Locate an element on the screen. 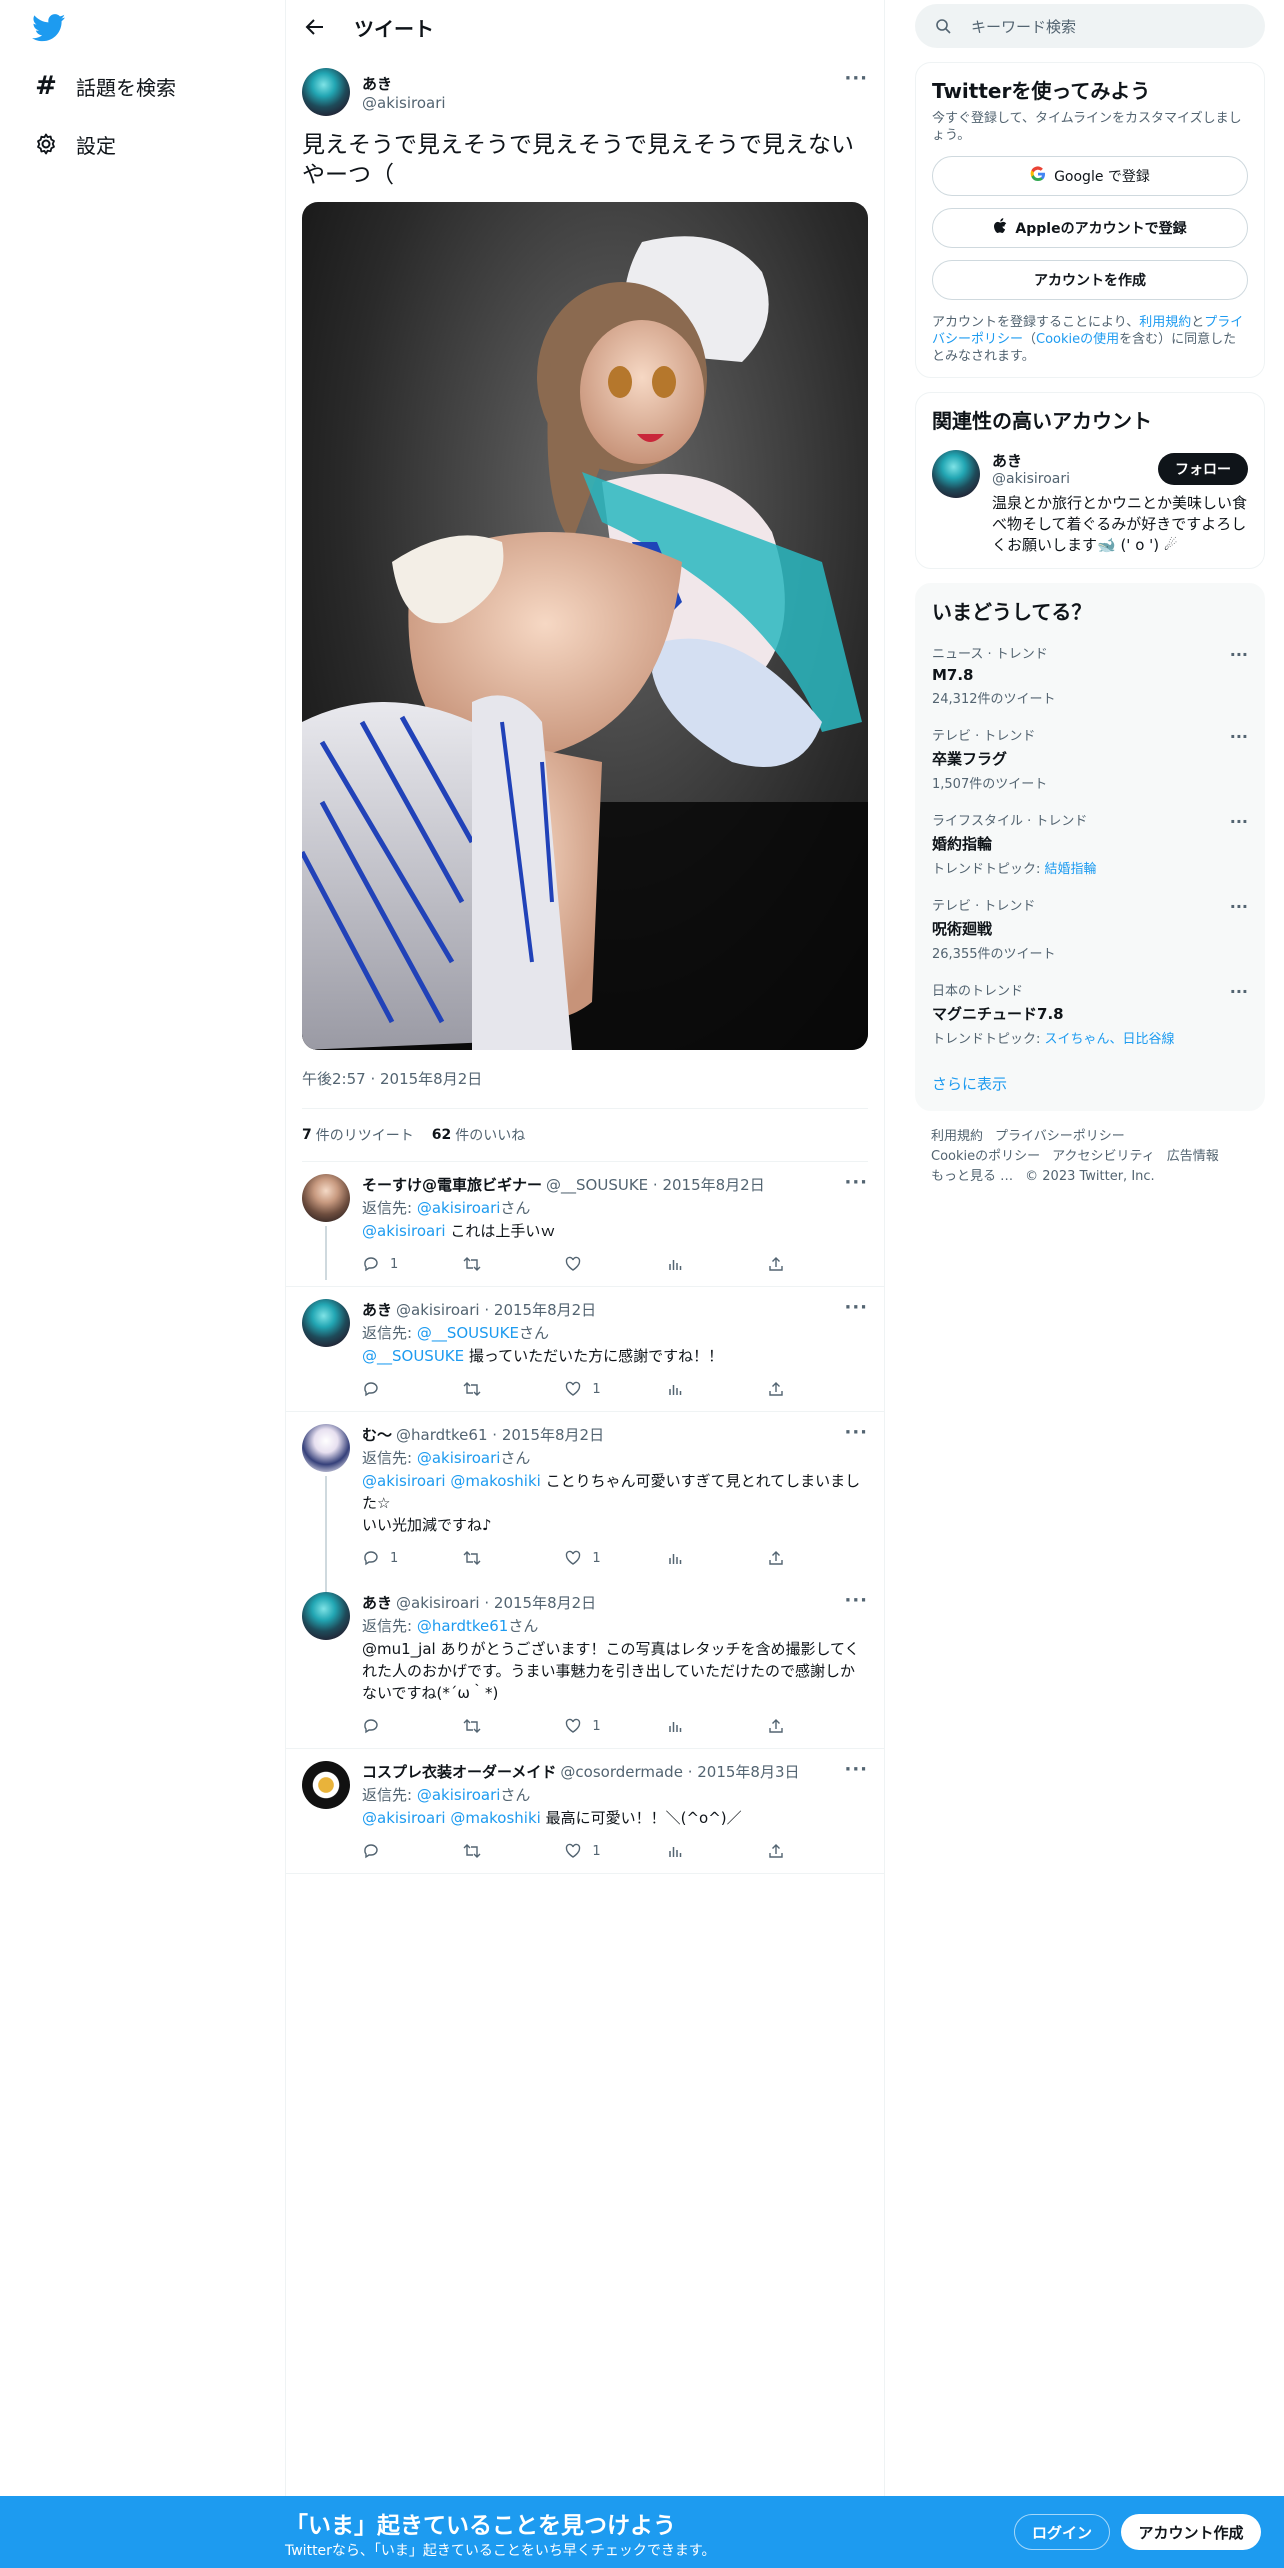  tweet-timestamp: 午後2:57 · 2015年8月2日 is located at coordinates (585, 1080).